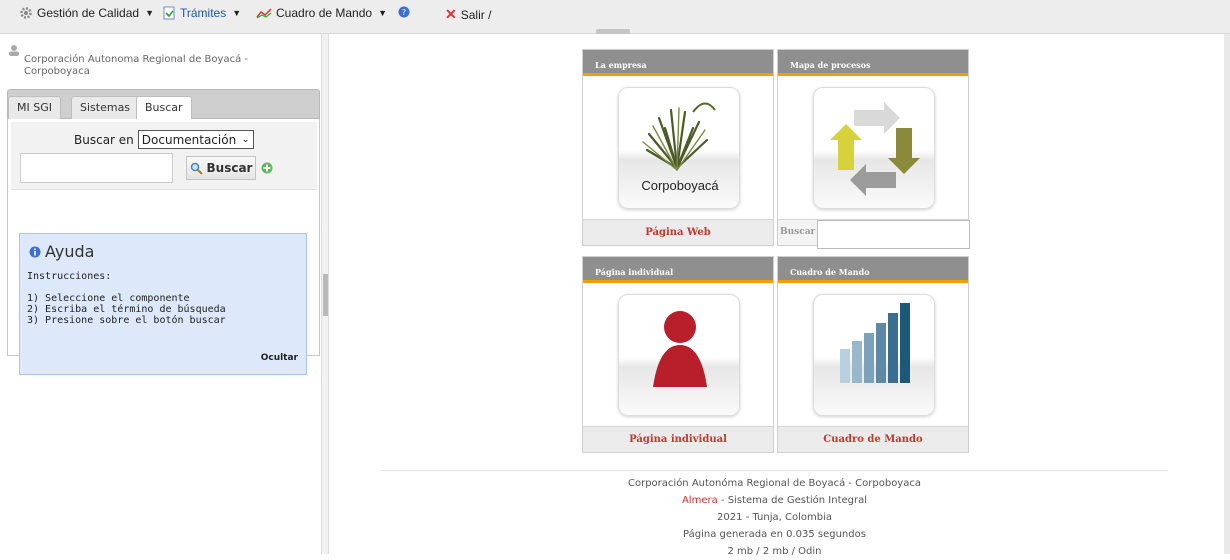  I want to click on process-cycle-icon, so click(874, 148).